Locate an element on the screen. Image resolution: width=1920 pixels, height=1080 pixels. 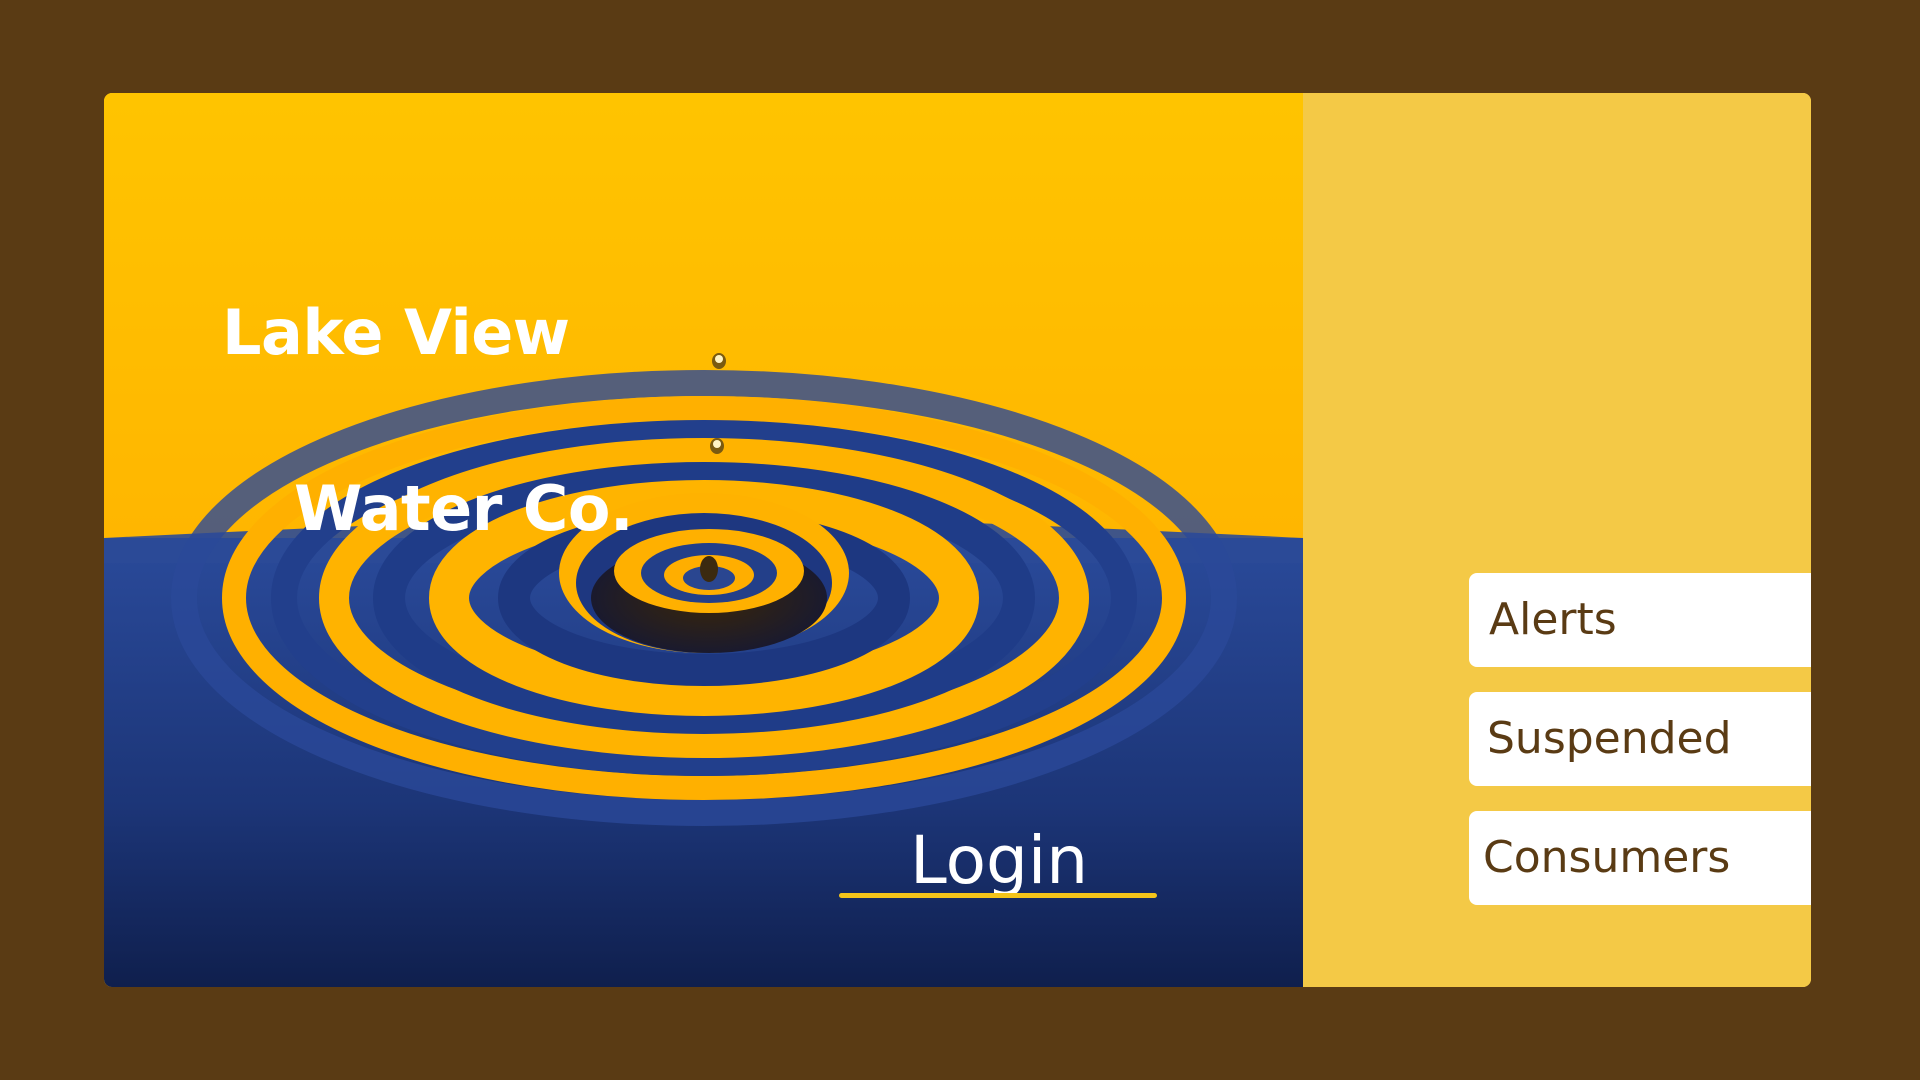
consumers-button: Consumers is located at coordinates (1640, 858).